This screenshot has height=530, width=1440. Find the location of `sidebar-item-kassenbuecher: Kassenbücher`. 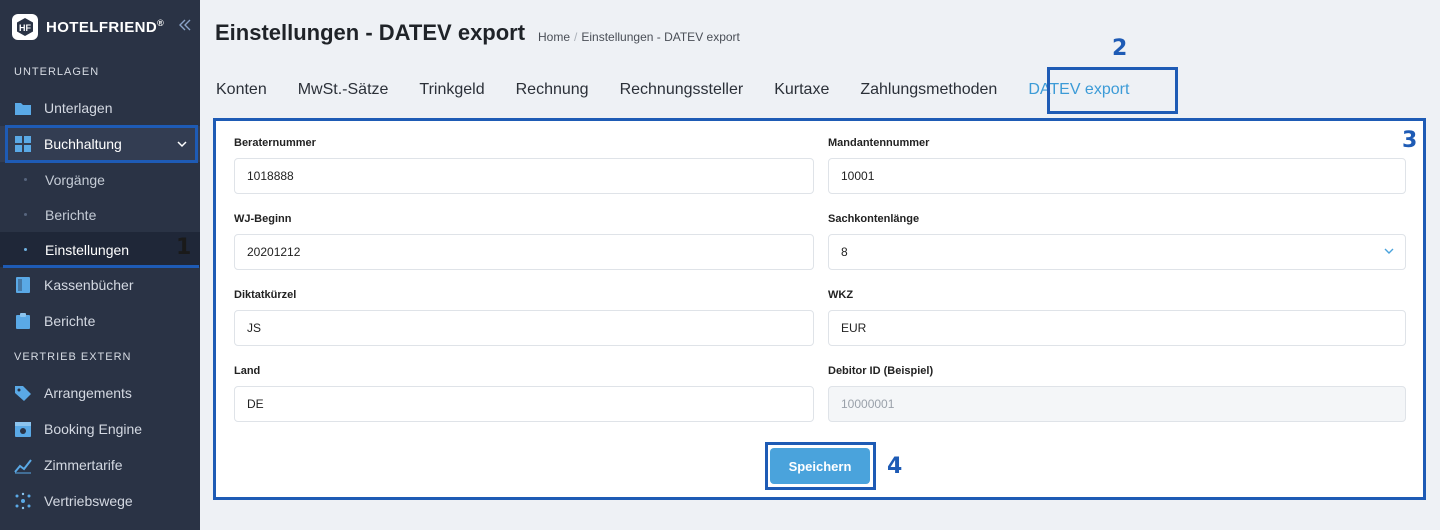

sidebar-item-kassenbuecher: Kassenbücher is located at coordinates (100, 285).